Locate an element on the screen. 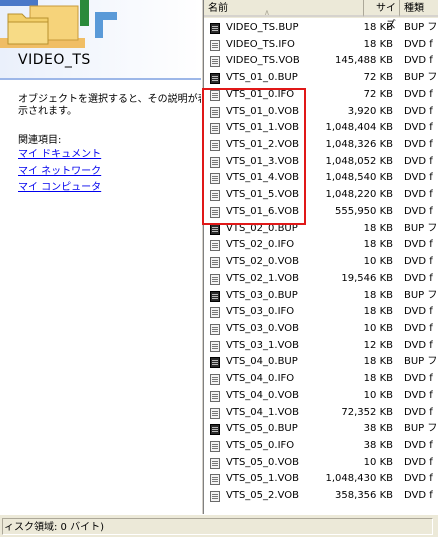  file-row: VTS_04_0.VOB 10 KB DVD f is located at coordinates (321, 396).